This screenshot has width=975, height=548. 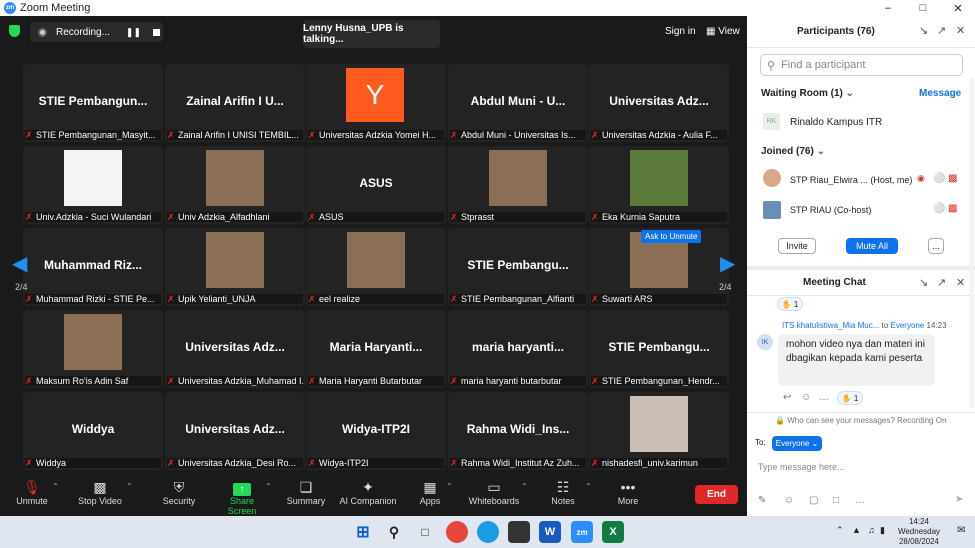 What do you see at coordinates (807, 93) in the screenshot?
I see `waiting-room-heading: Waiting Room (1) ⌄` at bounding box center [807, 93].